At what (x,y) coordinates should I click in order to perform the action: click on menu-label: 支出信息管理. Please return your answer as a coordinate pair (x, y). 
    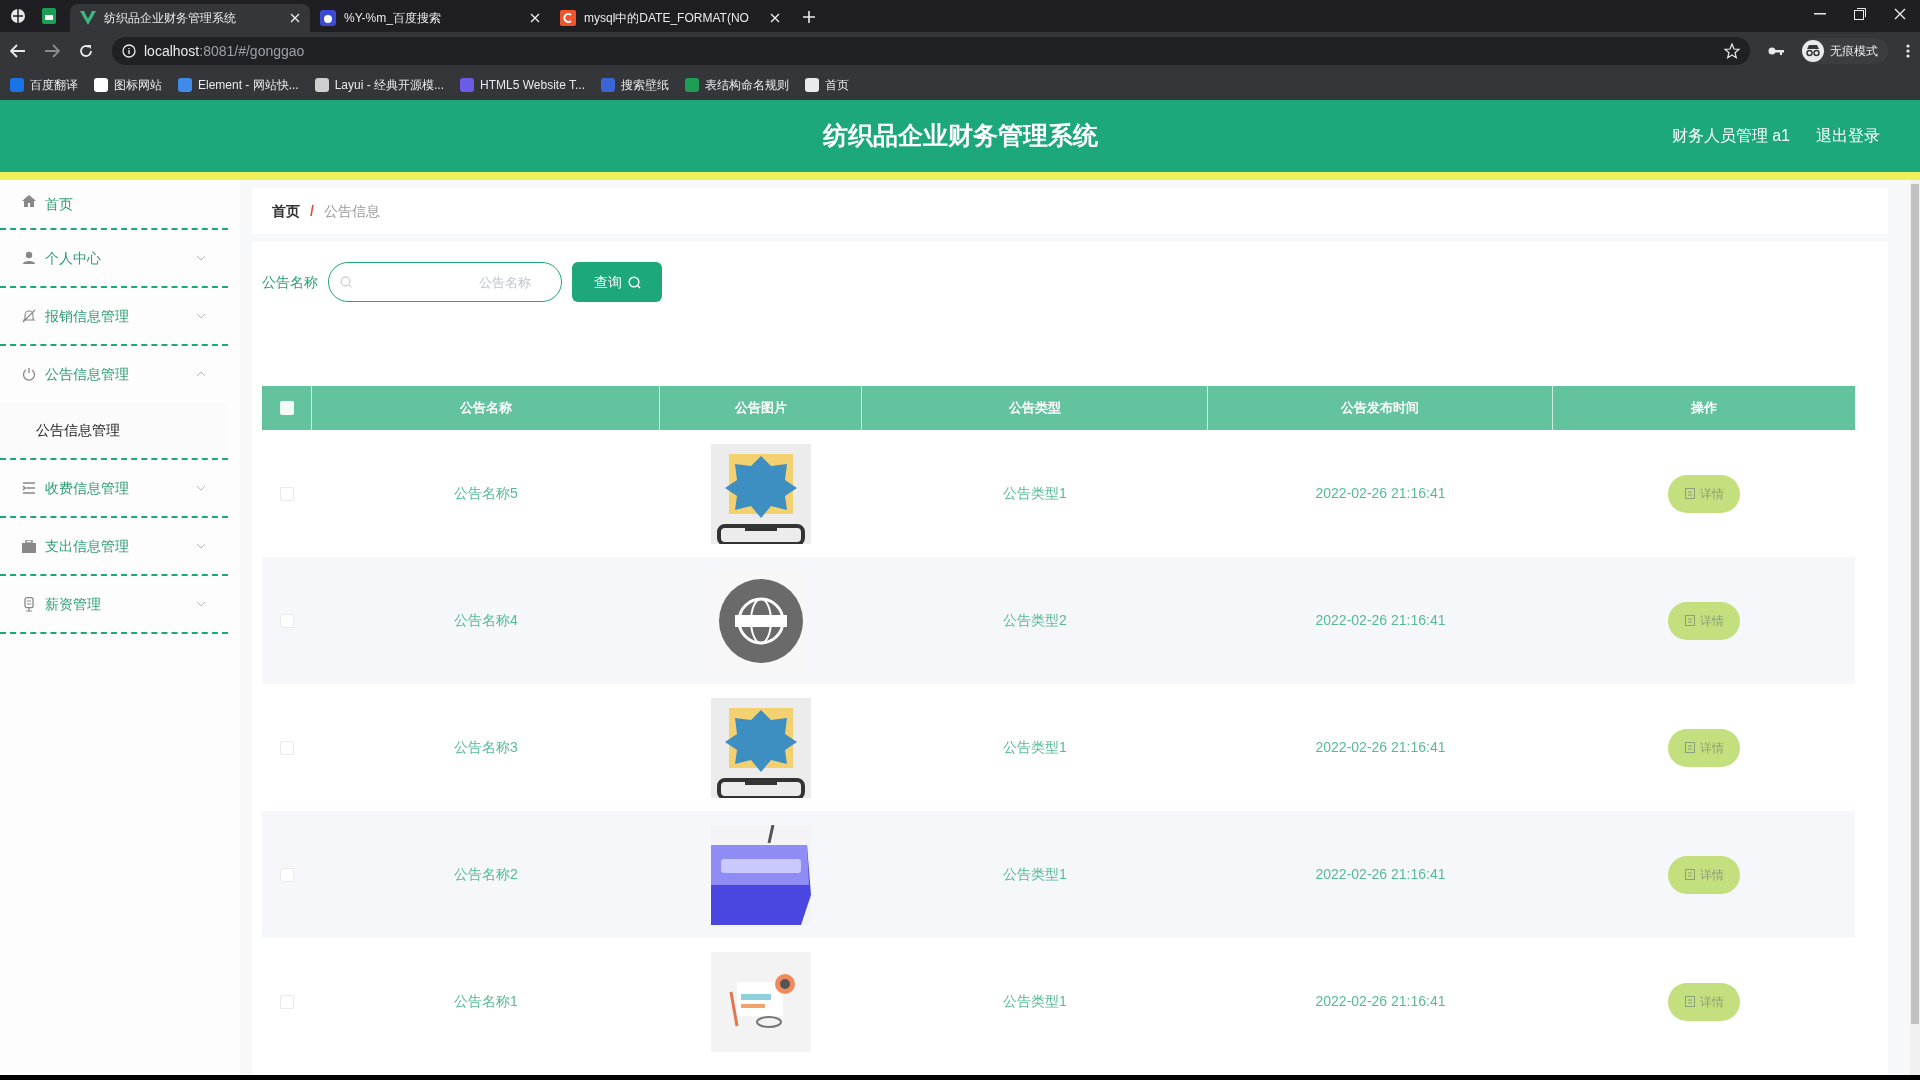
    Looking at the image, I should click on (87, 546).